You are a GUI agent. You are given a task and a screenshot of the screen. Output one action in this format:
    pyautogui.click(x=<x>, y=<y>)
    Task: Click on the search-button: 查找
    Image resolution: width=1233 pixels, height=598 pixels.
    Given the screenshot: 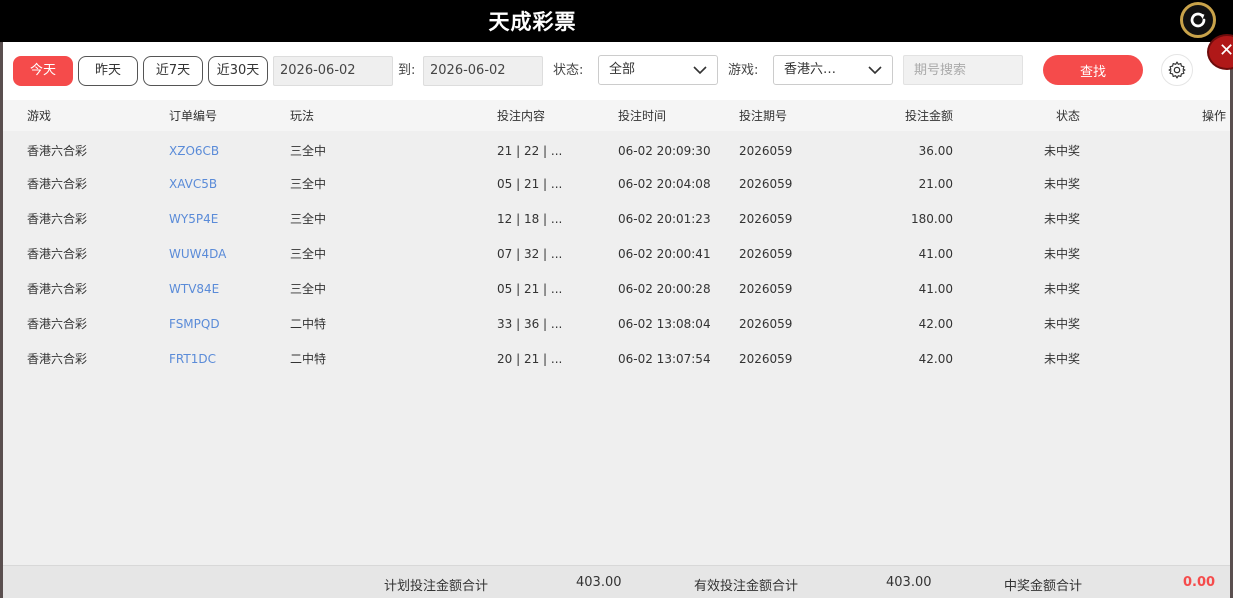 What is the action you would take?
    pyautogui.click(x=1093, y=70)
    